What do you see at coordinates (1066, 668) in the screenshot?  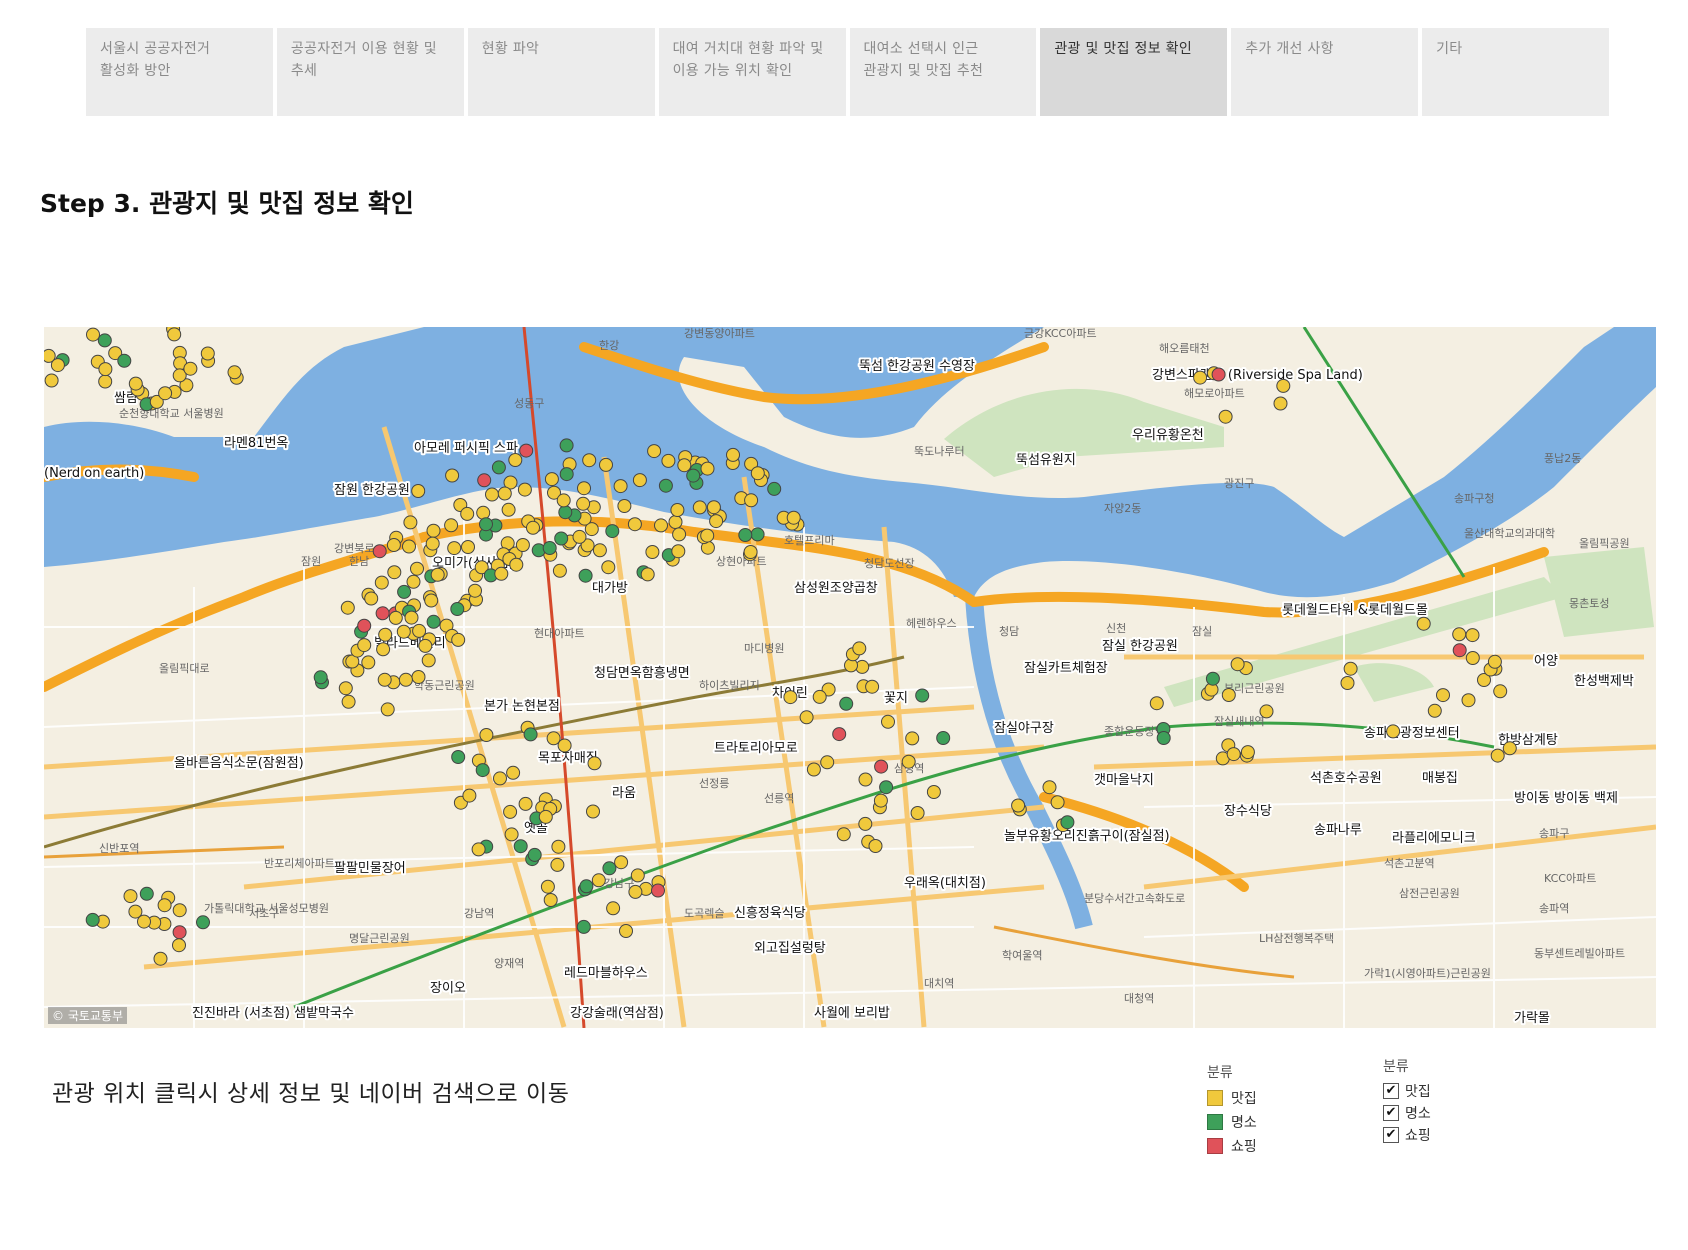 I see `place-label: 잠실카트체험장` at bounding box center [1066, 668].